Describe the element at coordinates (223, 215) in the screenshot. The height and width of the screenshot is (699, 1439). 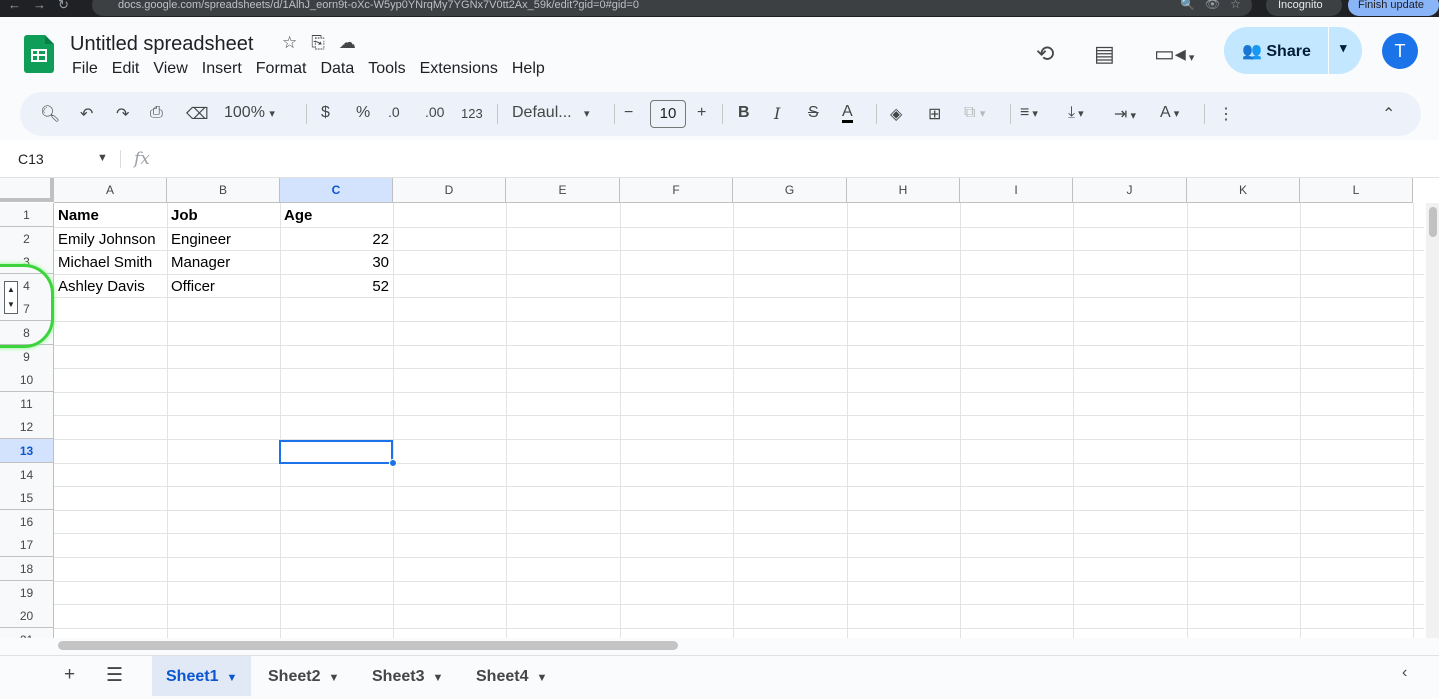
I see `cell-b1: Job` at that location.